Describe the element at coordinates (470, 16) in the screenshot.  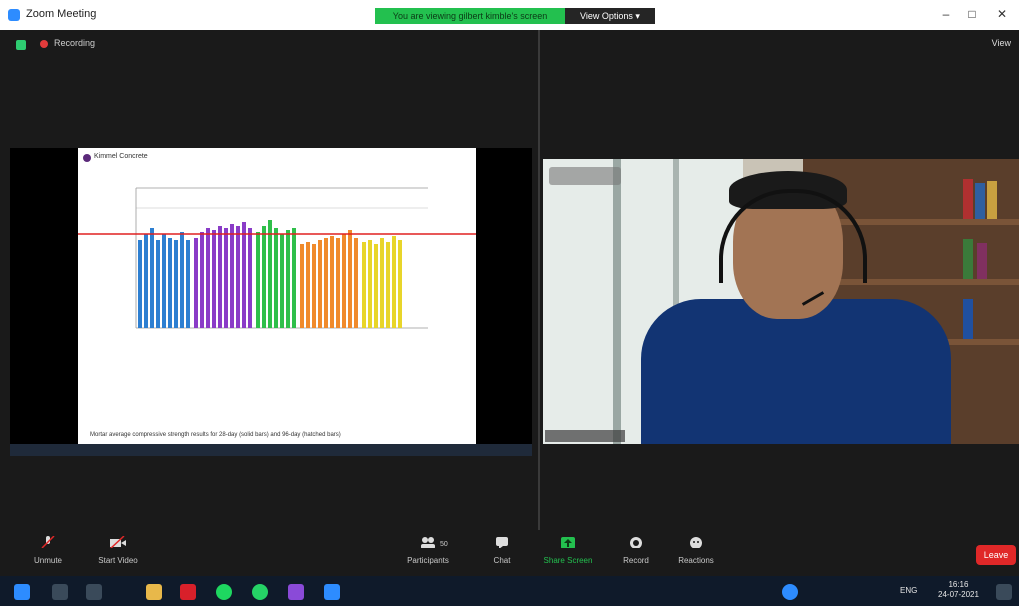
I see `viewing-share-banner: You are viewing gilbert kimble's screen` at that location.